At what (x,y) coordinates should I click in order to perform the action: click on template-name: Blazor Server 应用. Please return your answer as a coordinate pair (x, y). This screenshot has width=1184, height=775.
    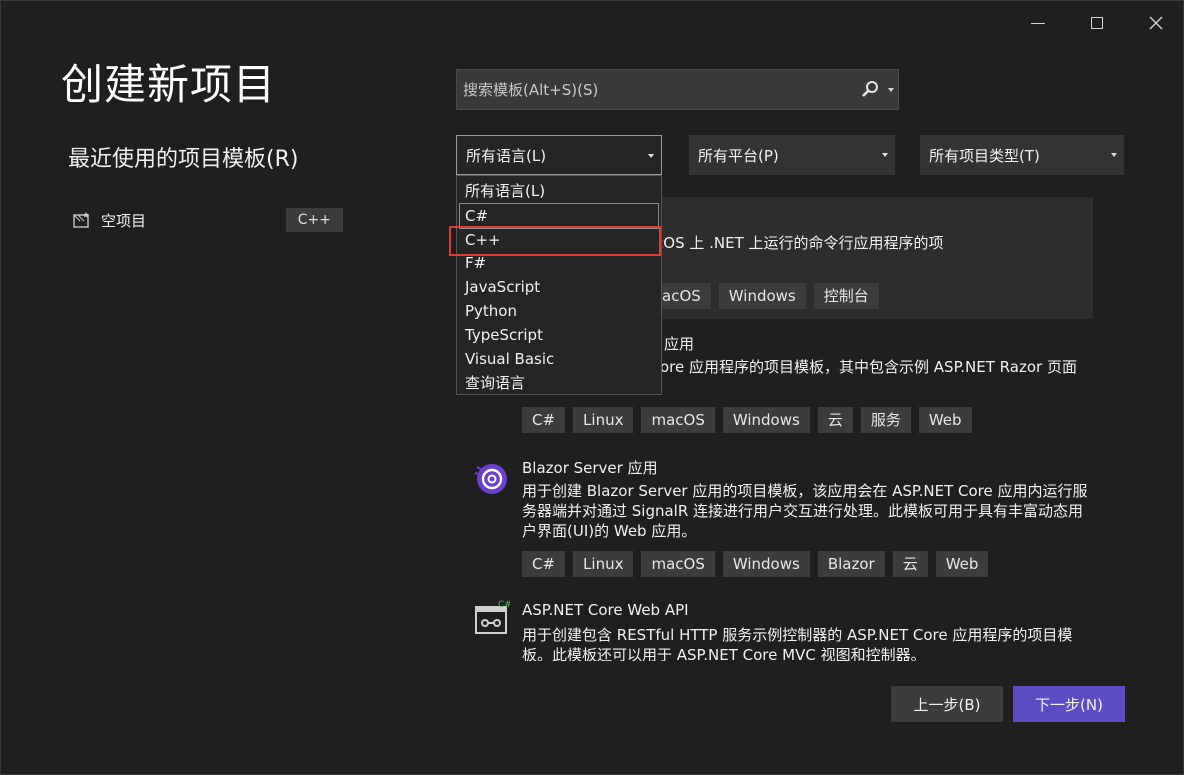
    Looking at the image, I should click on (590, 468).